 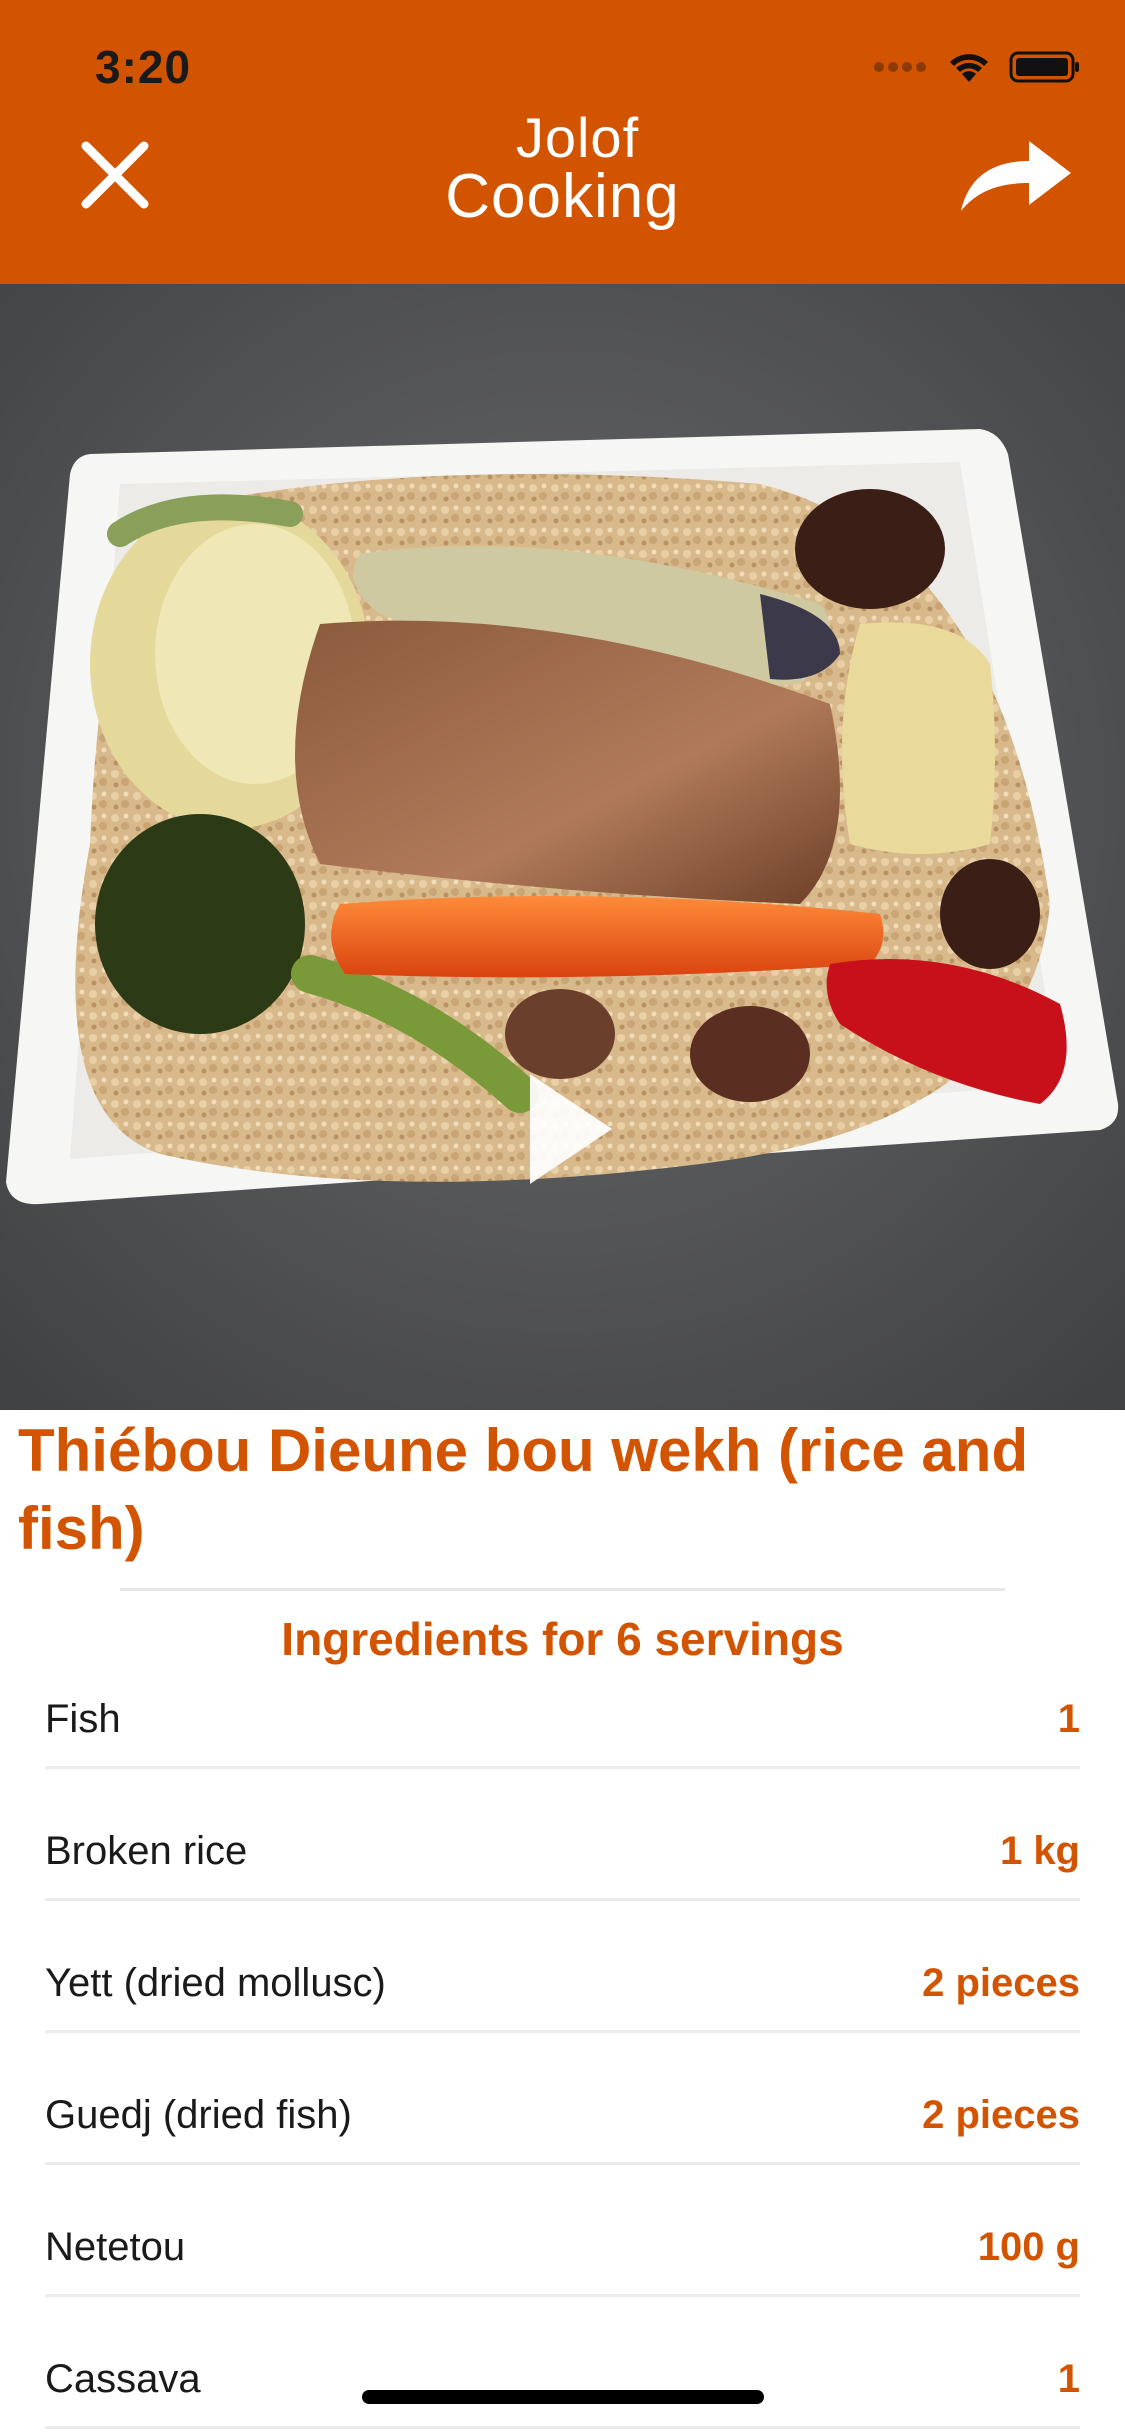 What do you see at coordinates (198, 2115) in the screenshot?
I see `ingredient-name: Guedj (dried fish)` at bounding box center [198, 2115].